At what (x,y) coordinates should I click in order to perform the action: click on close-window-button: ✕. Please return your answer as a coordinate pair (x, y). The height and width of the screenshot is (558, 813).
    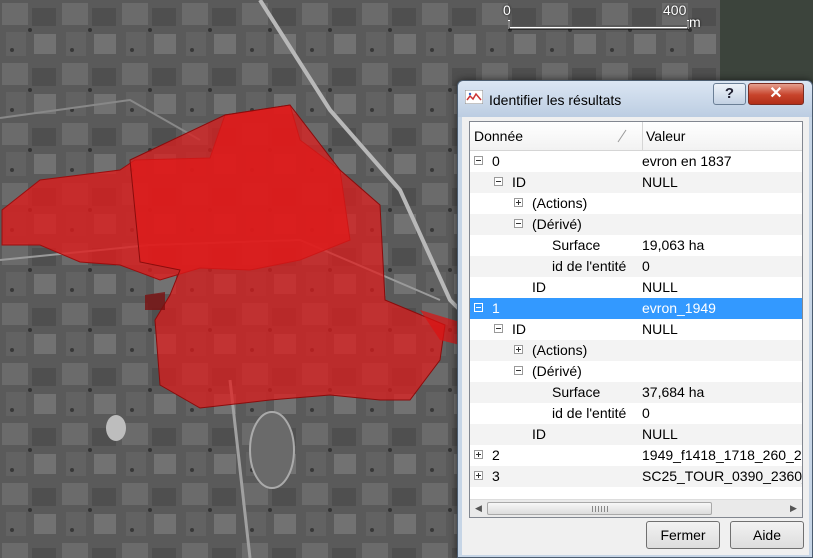
    Looking at the image, I should click on (776, 94).